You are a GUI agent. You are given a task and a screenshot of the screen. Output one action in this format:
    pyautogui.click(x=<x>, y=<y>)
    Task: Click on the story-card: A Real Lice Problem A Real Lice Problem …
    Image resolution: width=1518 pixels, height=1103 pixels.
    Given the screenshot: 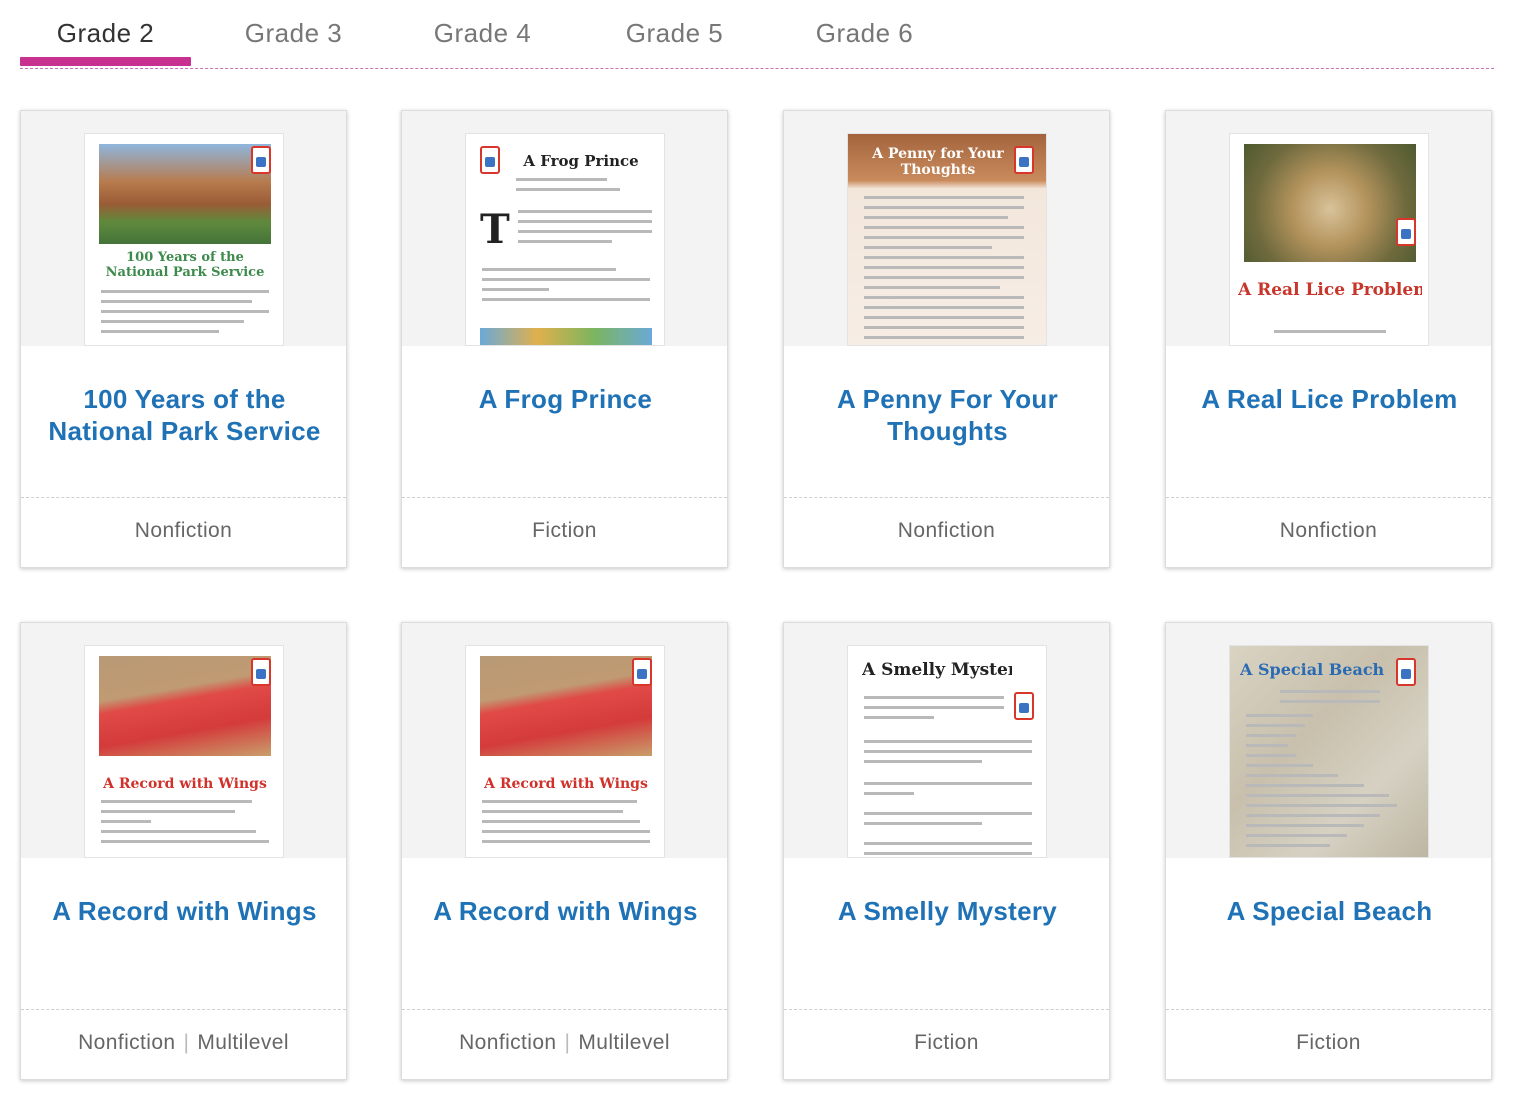 What is the action you would take?
    pyautogui.click(x=1328, y=339)
    